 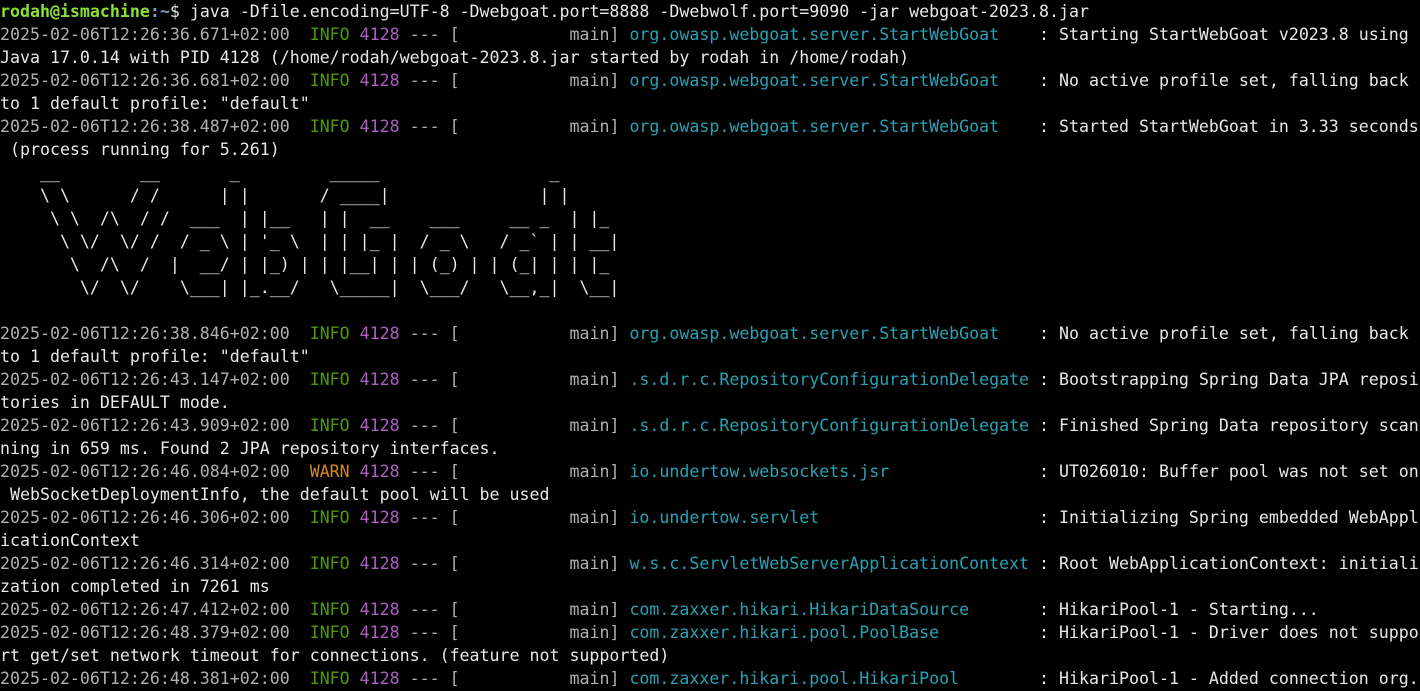 What do you see at coordinates (829, 517) in the screenshot?
I see `log-logger: io.undertow.servlet` at bounding box center [829, 517].